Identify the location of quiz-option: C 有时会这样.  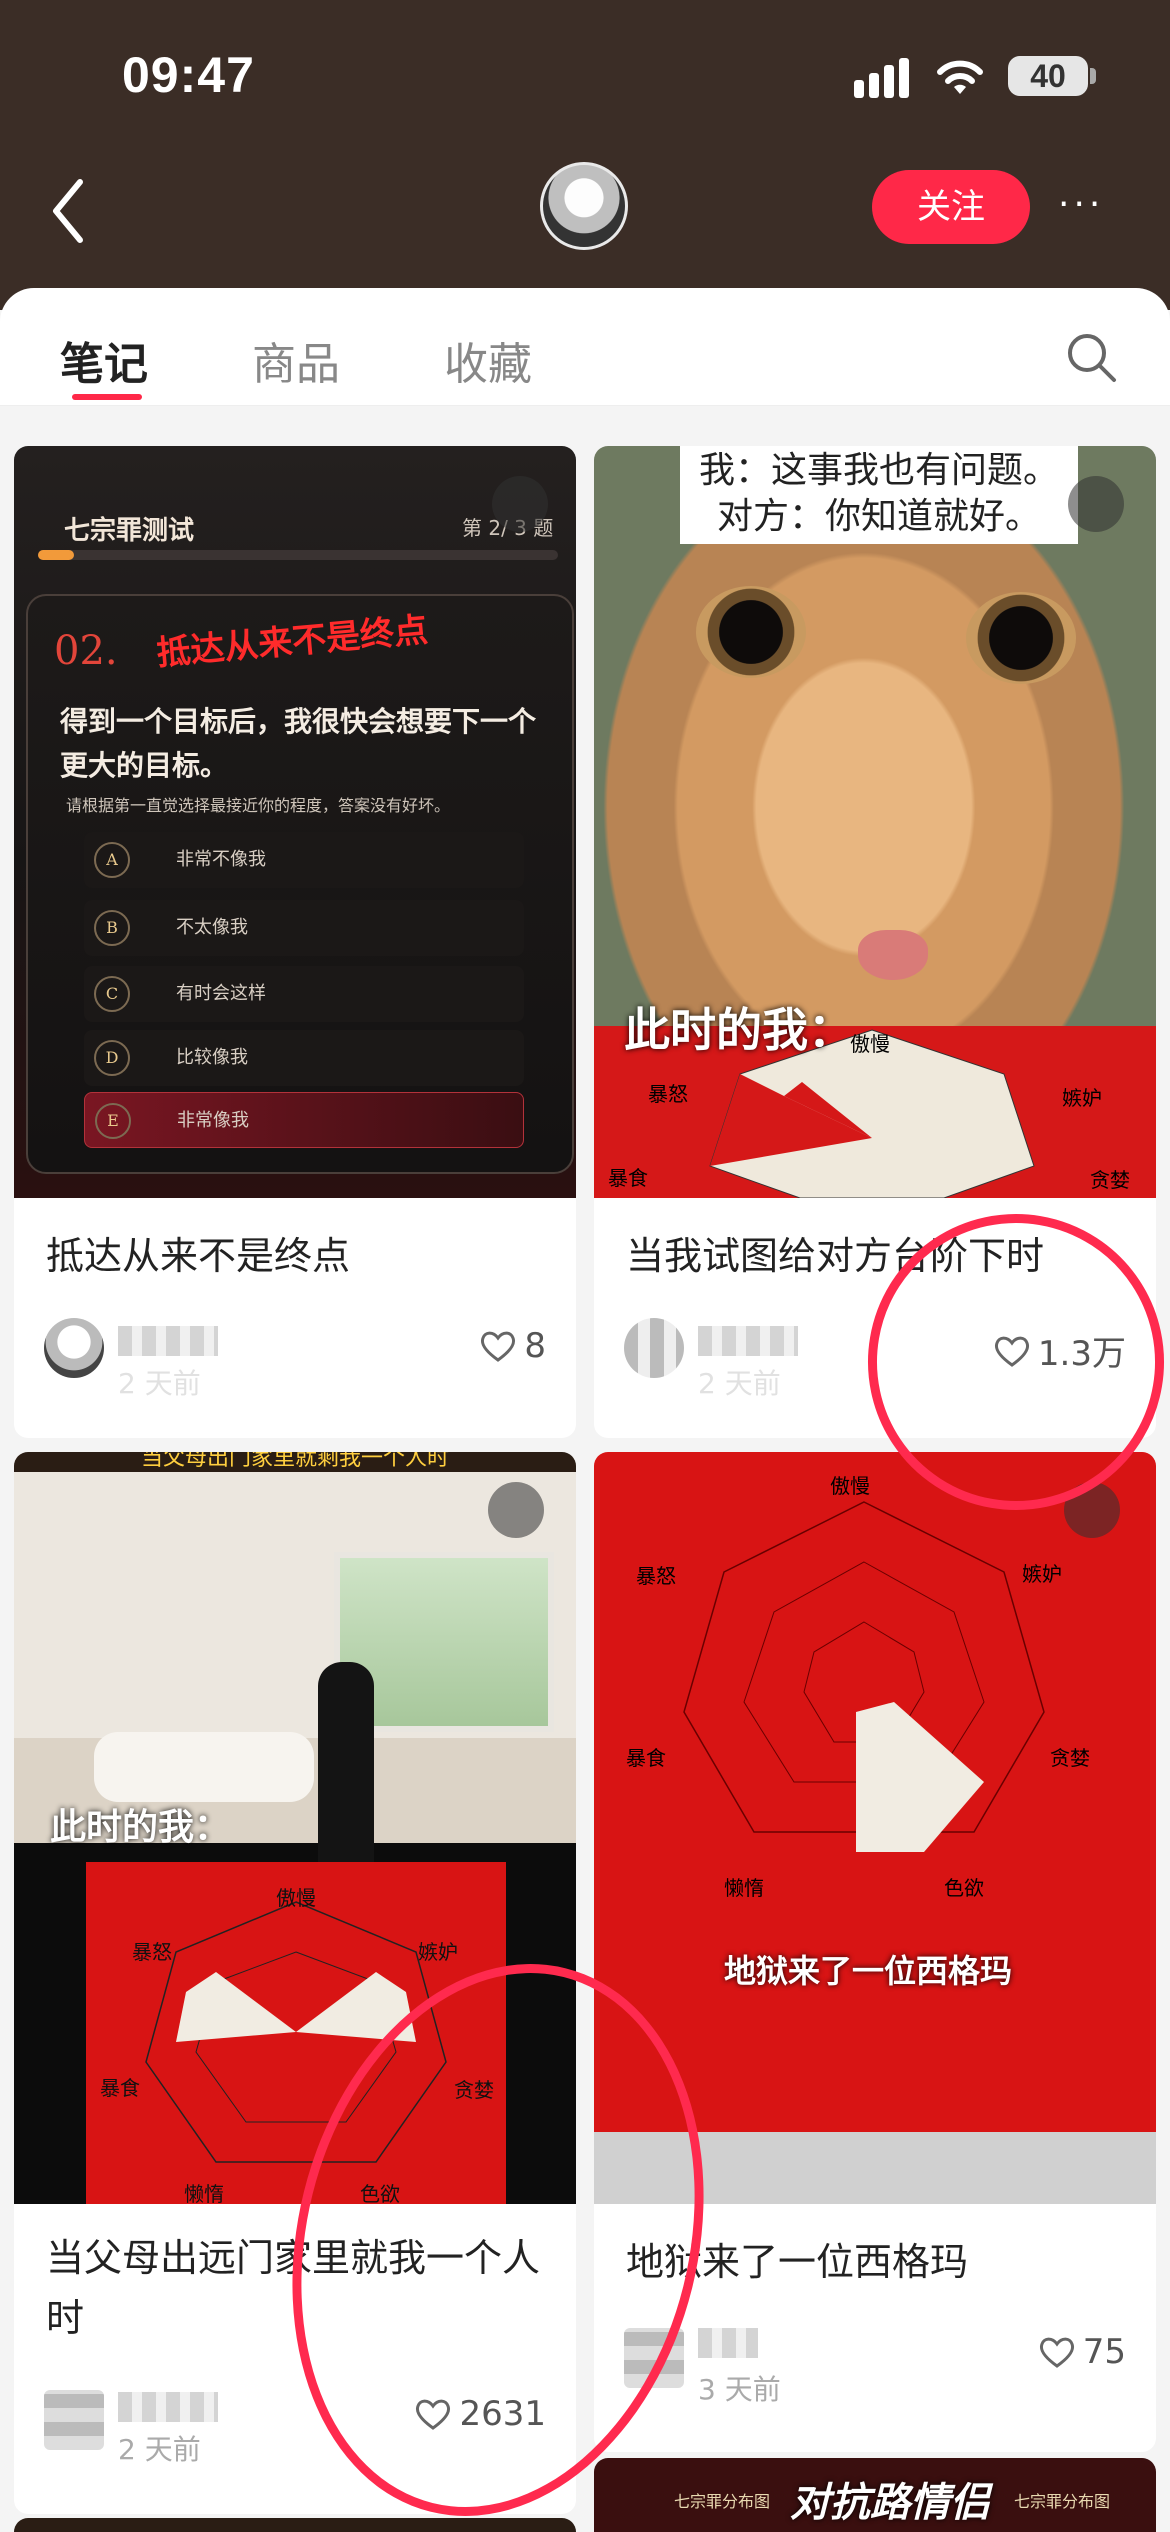
(304, 994).